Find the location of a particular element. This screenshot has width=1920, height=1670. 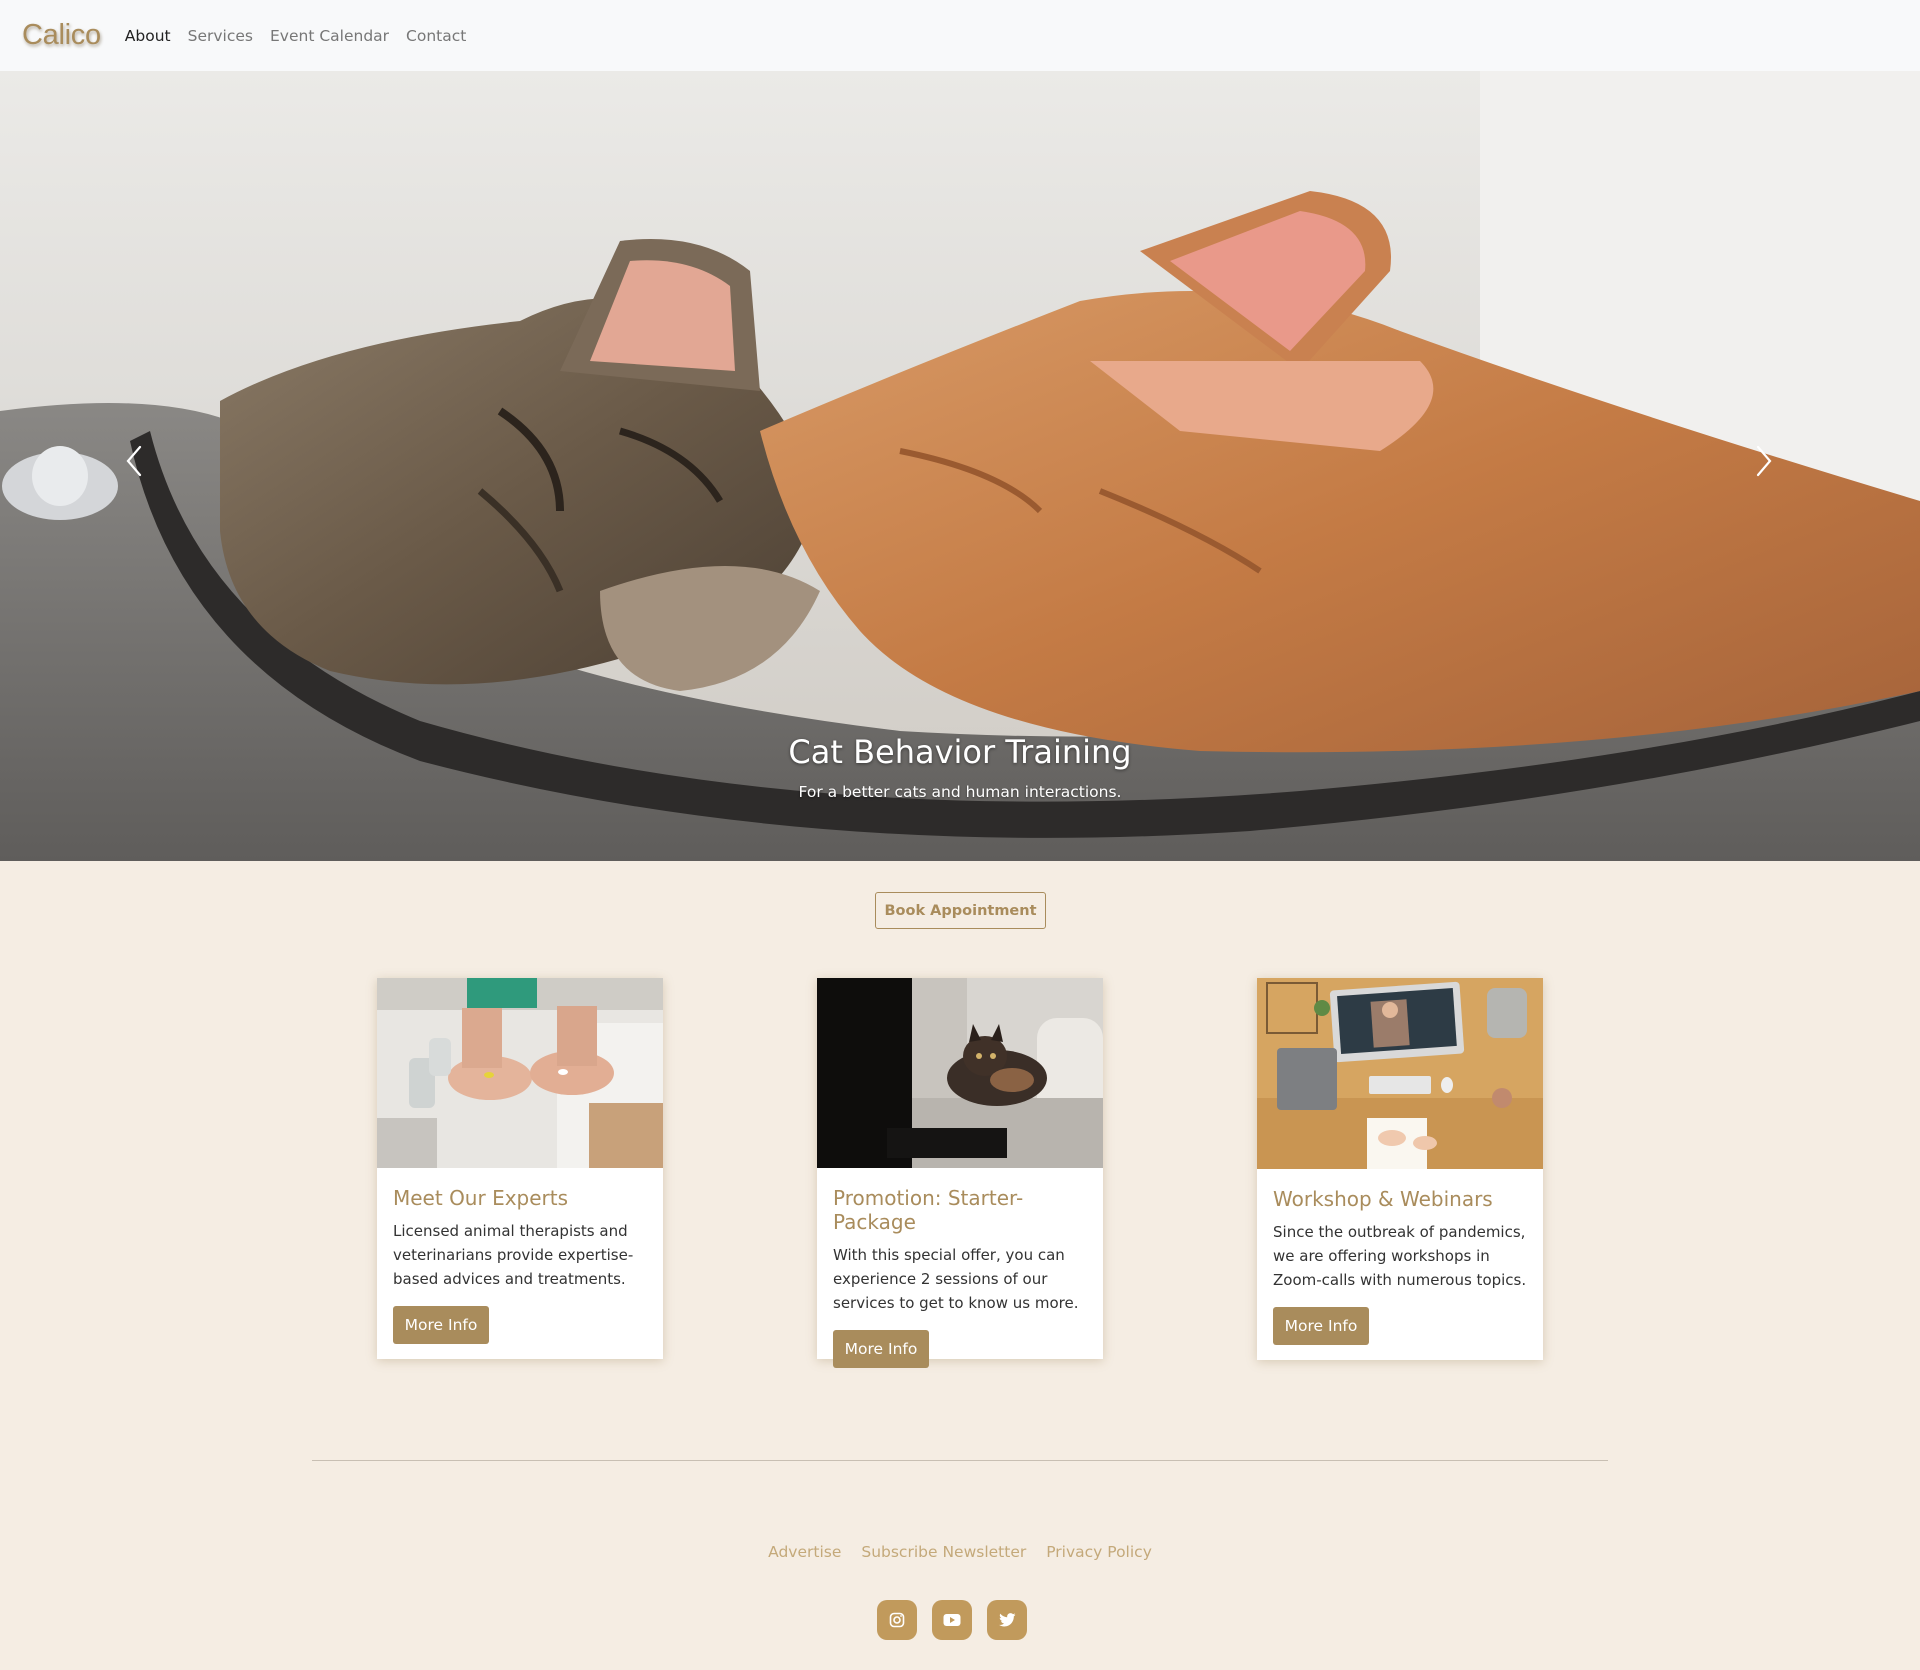

chevron-left-icon is located at coordinates (134, 461).